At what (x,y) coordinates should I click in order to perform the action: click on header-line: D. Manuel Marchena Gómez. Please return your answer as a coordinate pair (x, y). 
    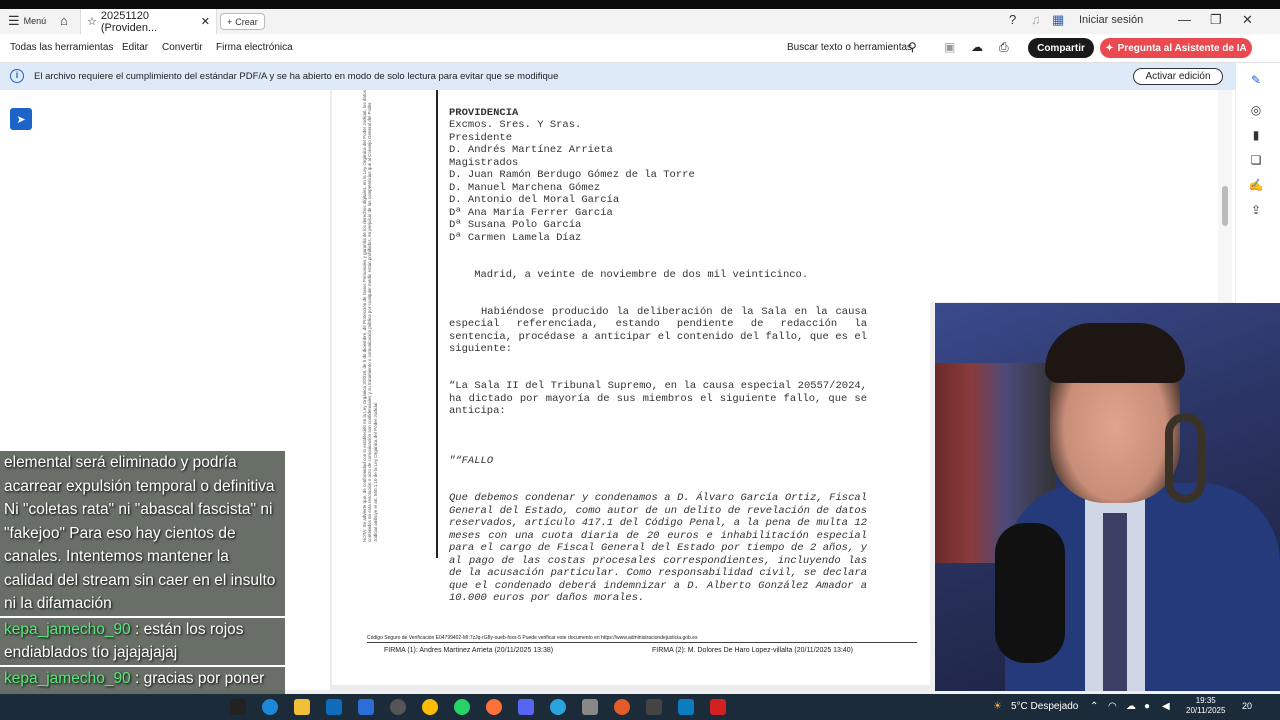
    Looking at the image, I should click on (525, 187).